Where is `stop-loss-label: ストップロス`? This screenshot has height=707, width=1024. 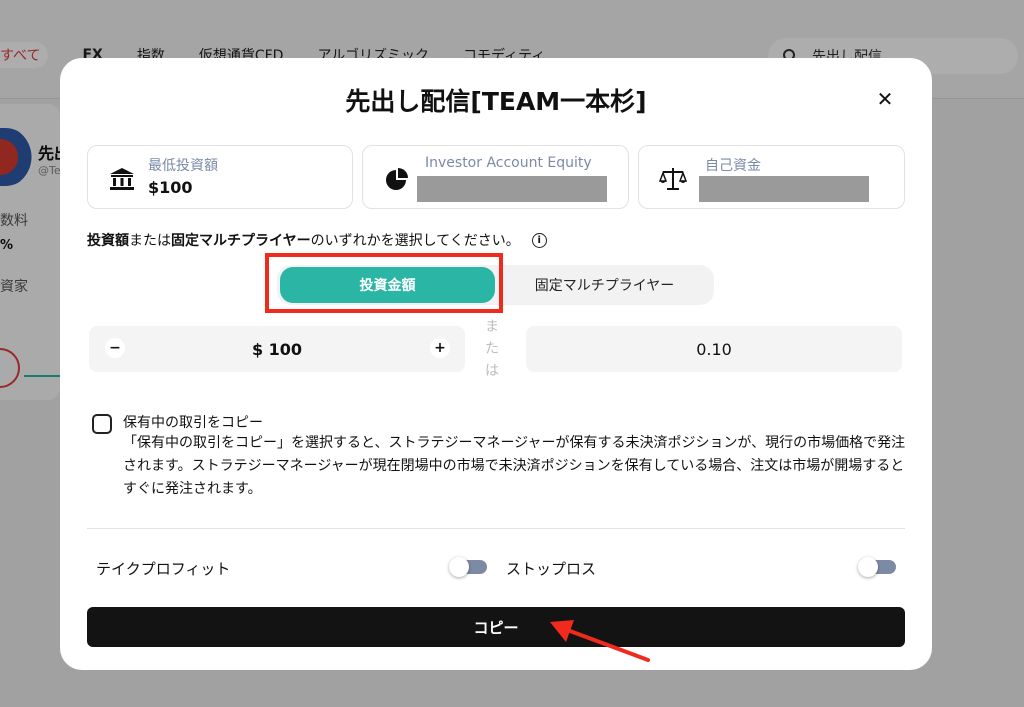
stop-loss-label: ストップロス is located at coordinates (551, 569).